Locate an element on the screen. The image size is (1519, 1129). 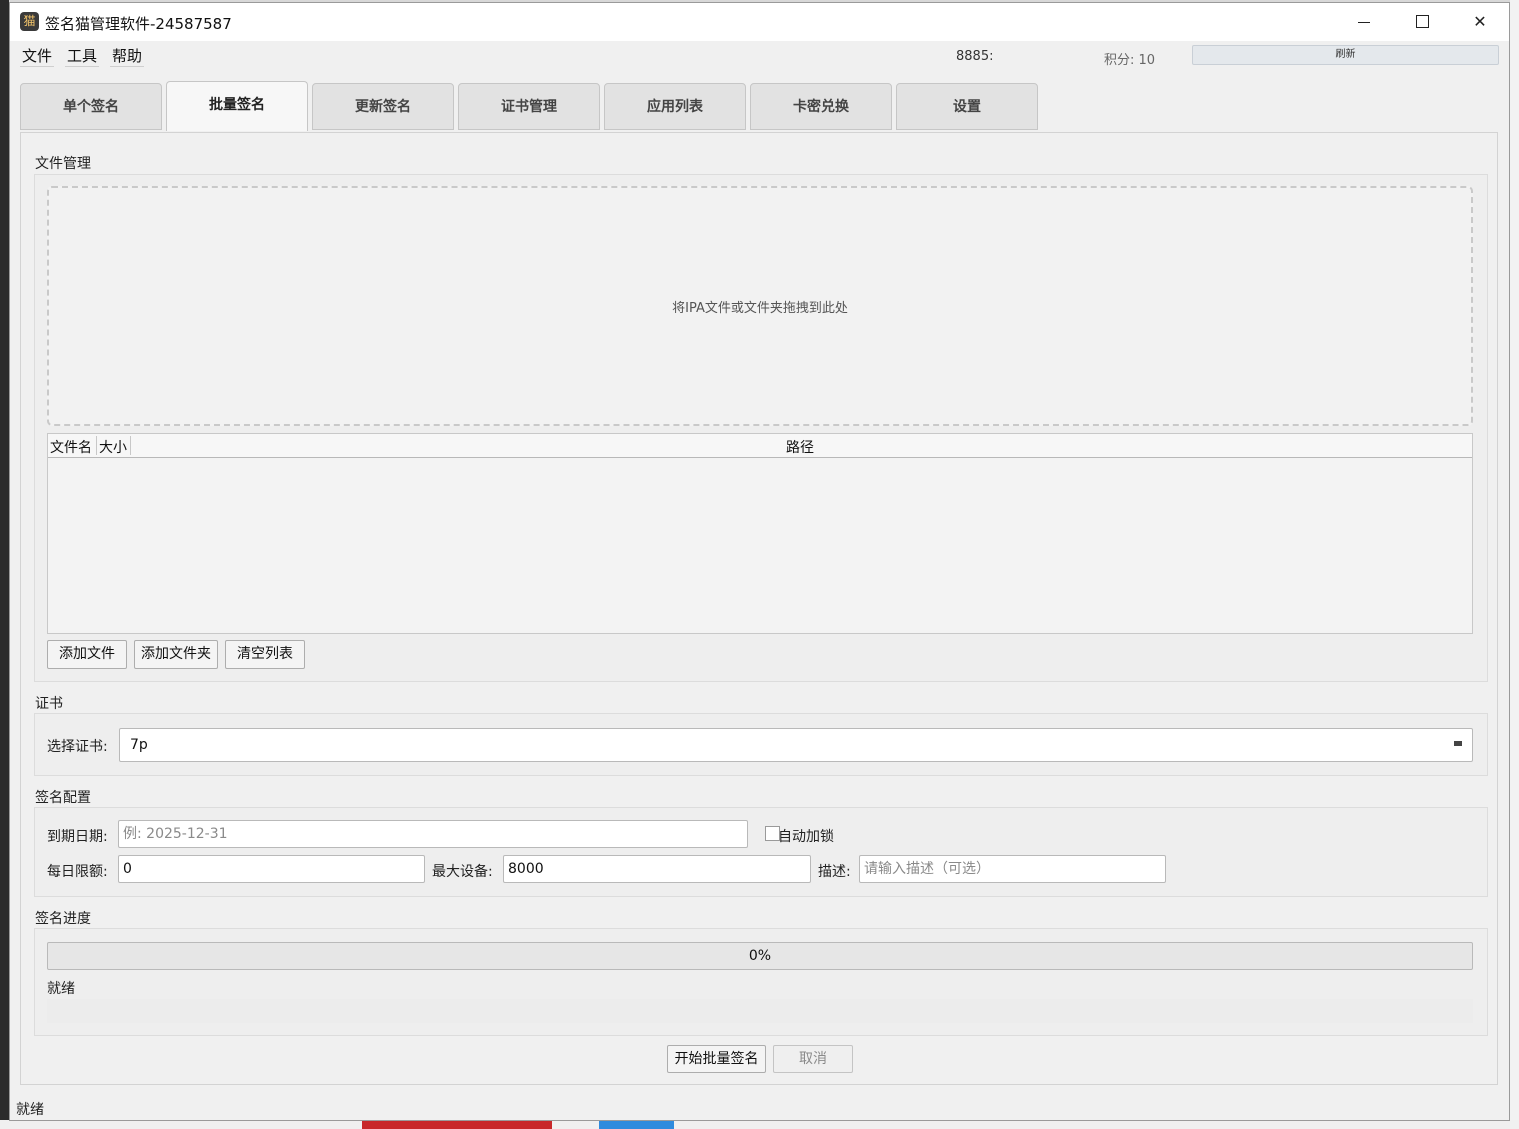
sign-progress-bar: 0% is located at coordinates (760, 956).